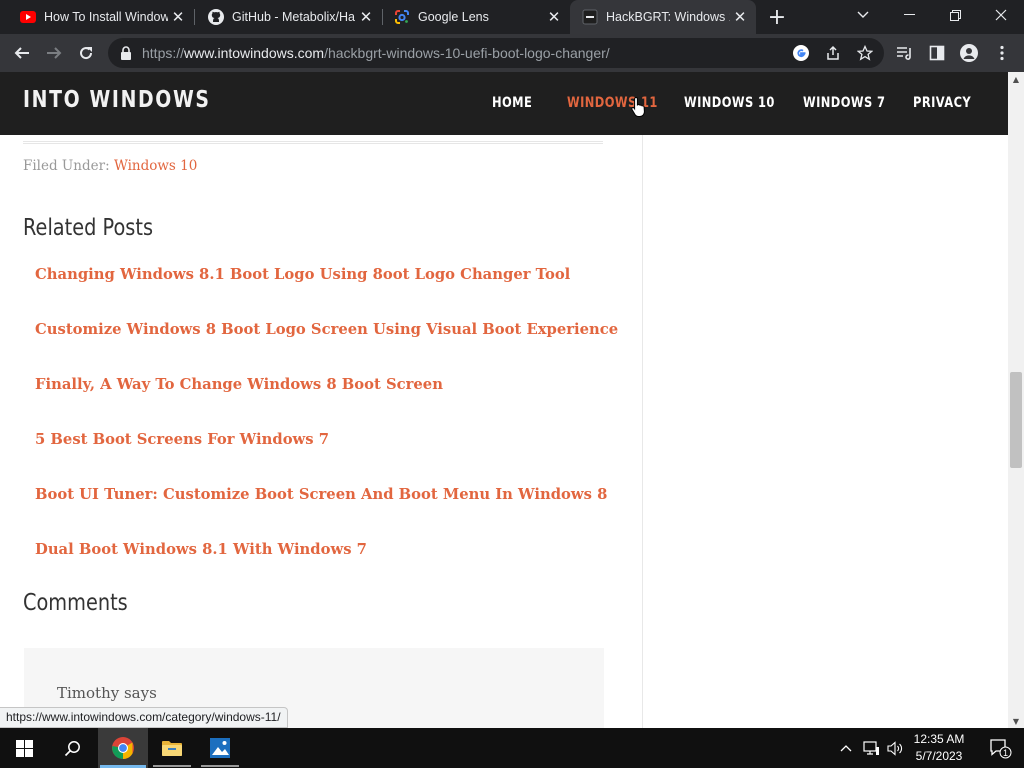 This screenshot has height=768, width=1024. What do you see at coordinates (28, 17) in the screenshot?
I see `youtube-icon` at bounding box center [28, 17].